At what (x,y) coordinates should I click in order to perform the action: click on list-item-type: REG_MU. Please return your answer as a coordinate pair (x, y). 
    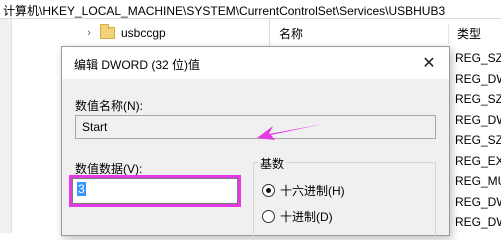
    Looking at the image, I should click on (478, 181).